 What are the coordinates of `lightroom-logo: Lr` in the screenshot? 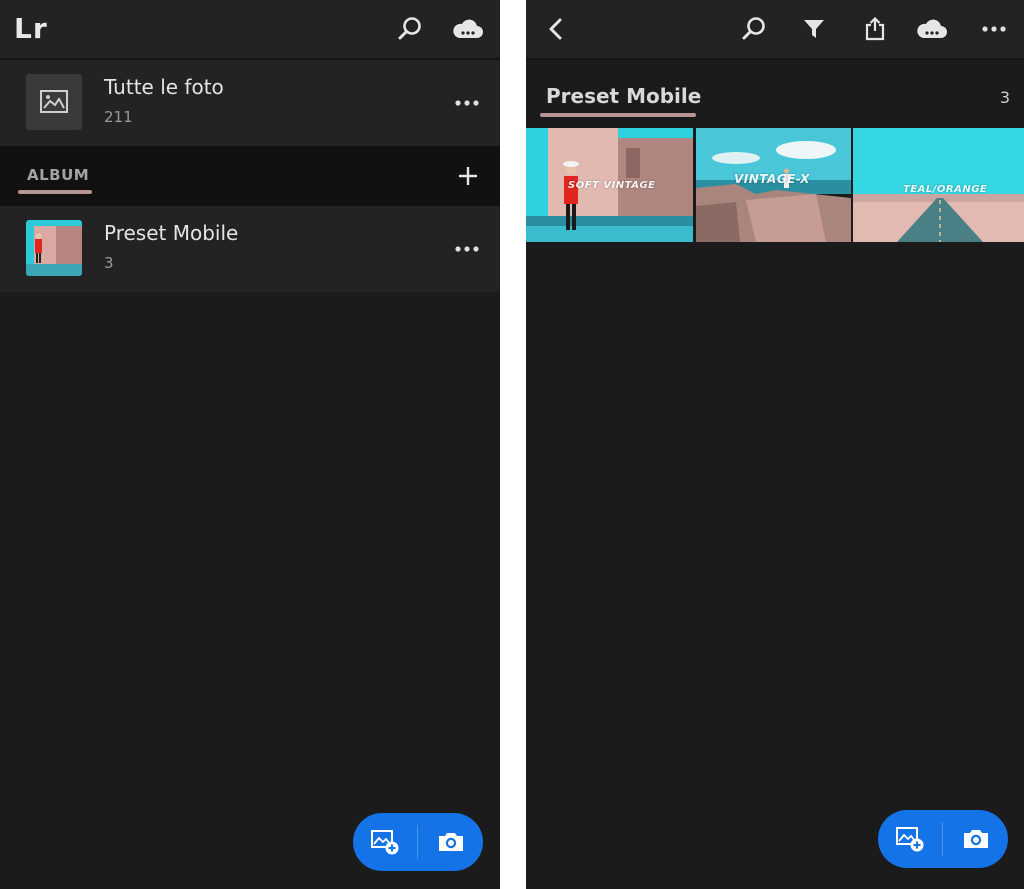 It's located at (31, 28).